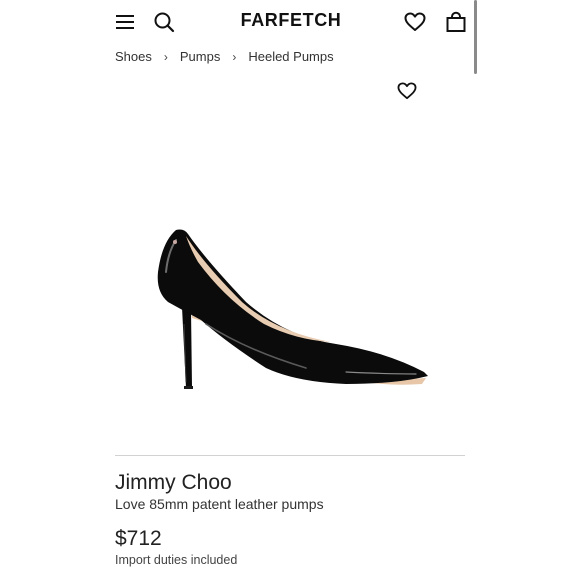 This screenshot has width=580, height=580. I want to click on top-nav-bar: FARFETCH, so click(290, 21).